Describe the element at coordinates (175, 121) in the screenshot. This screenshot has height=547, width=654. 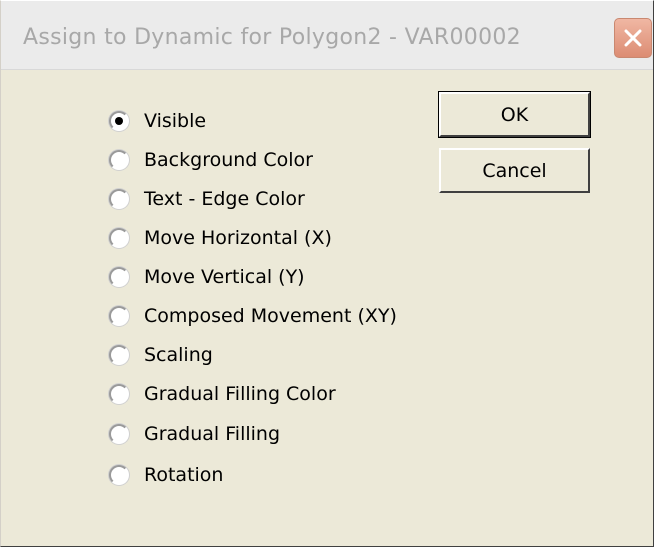
I see `radio-label: Visible` at that location.